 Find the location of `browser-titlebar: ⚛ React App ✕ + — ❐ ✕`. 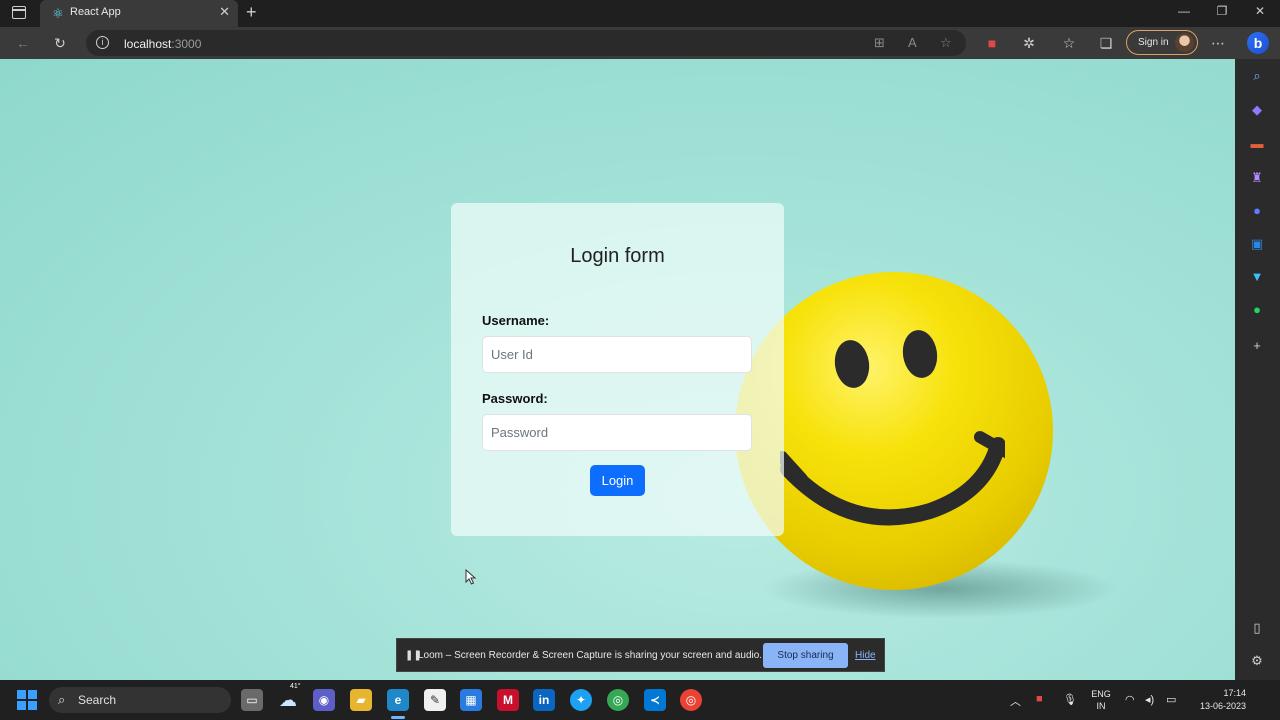

browser-titlebar: ⚛ React App ✕ + — ❐ ✕ is located at coordinates (640, 13).